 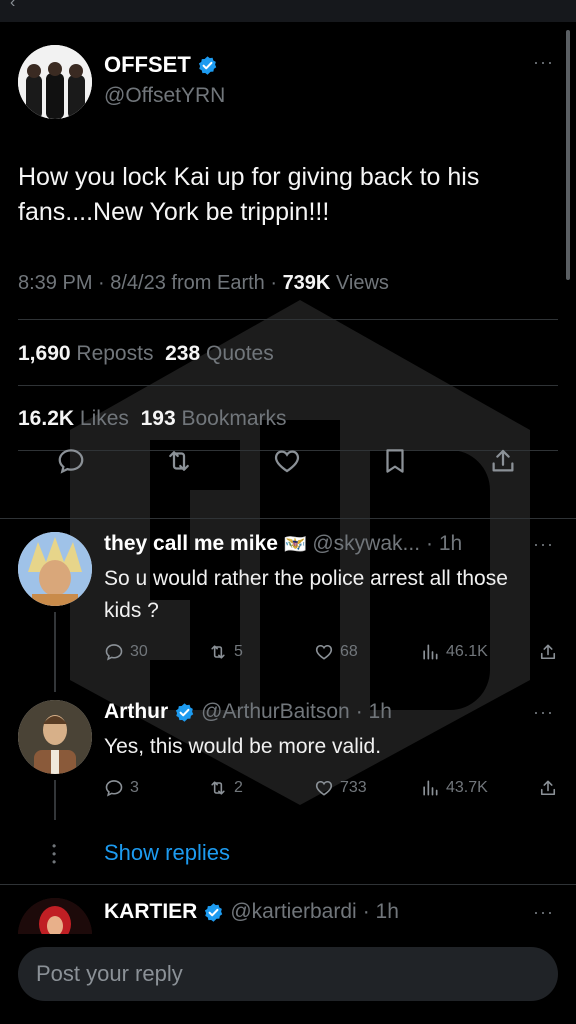 What do you see at coordinates (85, 353) in the screenshot?
I see `reposts-link: 1,690 Reposts` at bounding box center [85, 353].